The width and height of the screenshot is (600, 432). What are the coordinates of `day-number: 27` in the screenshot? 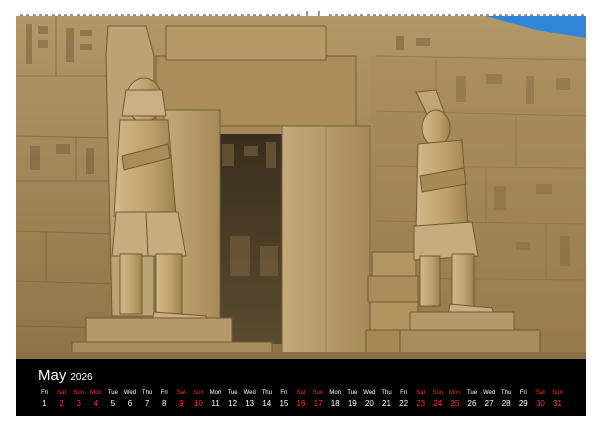 It's located at (489, 403).